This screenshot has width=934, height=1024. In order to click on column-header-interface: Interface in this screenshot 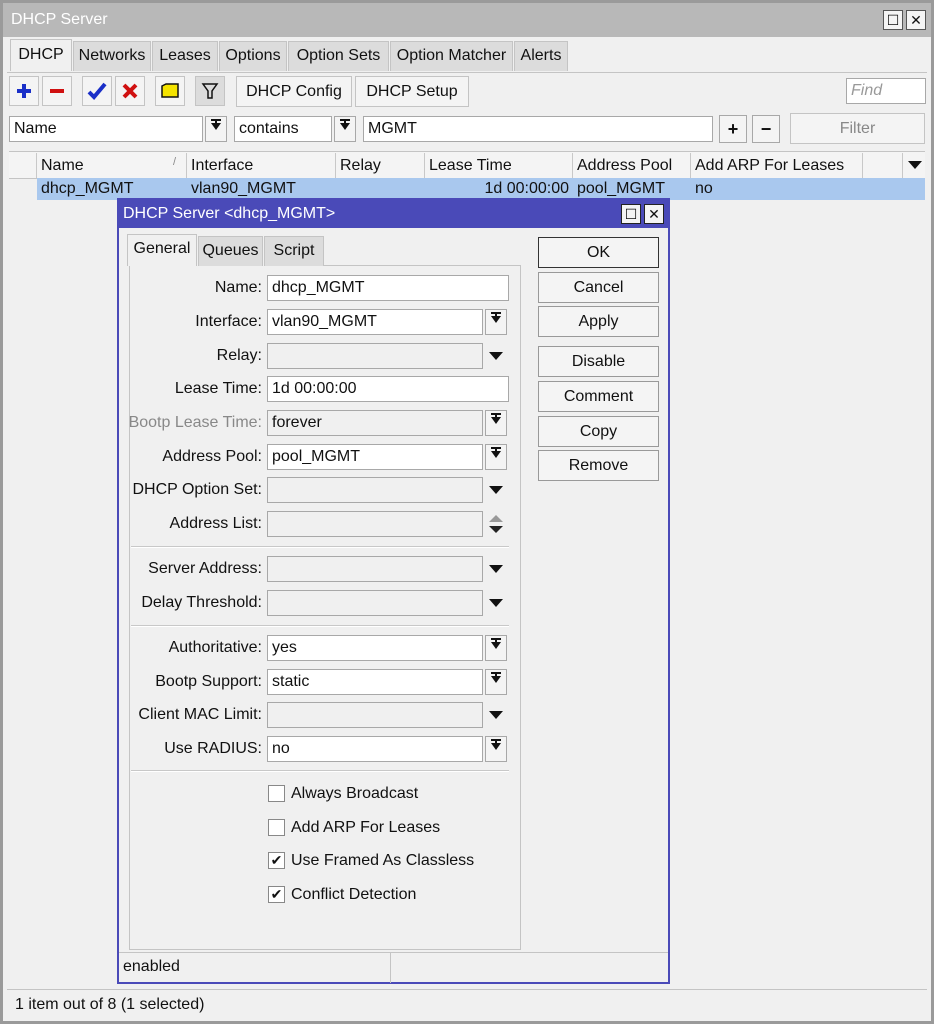, I will do `click(261, 165)`.